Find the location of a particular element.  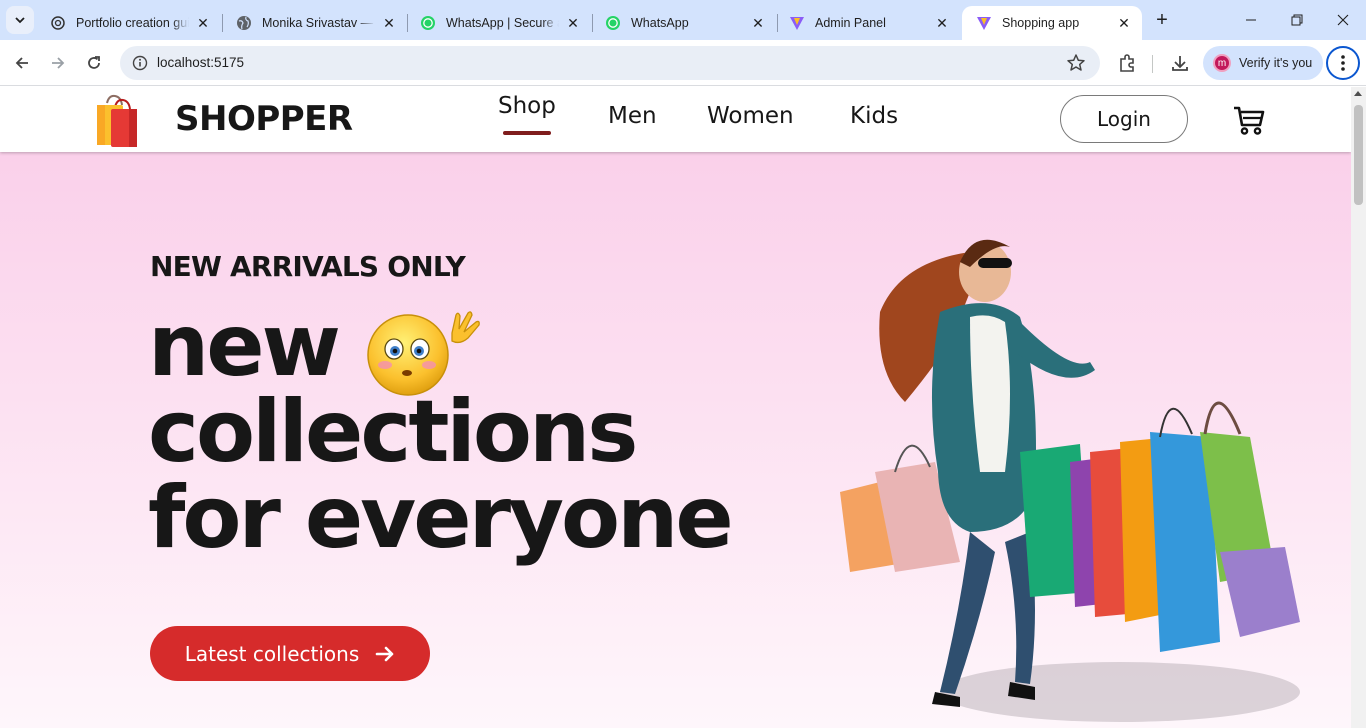

page-scrollbar is located at coordinates (1358, 407).